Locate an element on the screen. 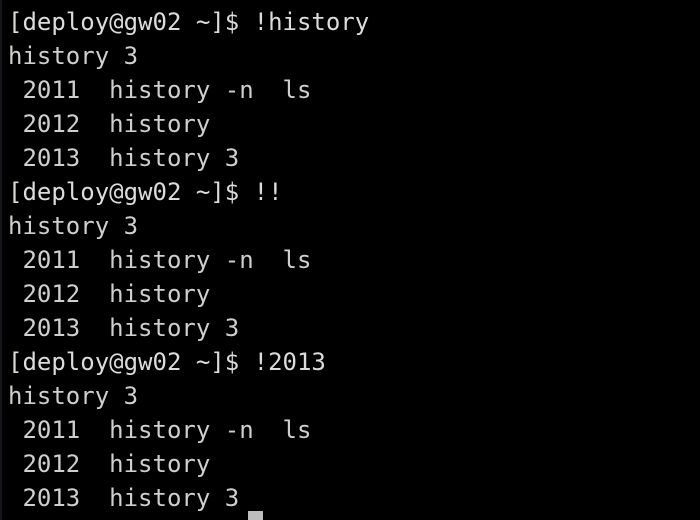 The height and width of the screenshot is (520, 700). text-cursor is located at coordinates (255, 515).